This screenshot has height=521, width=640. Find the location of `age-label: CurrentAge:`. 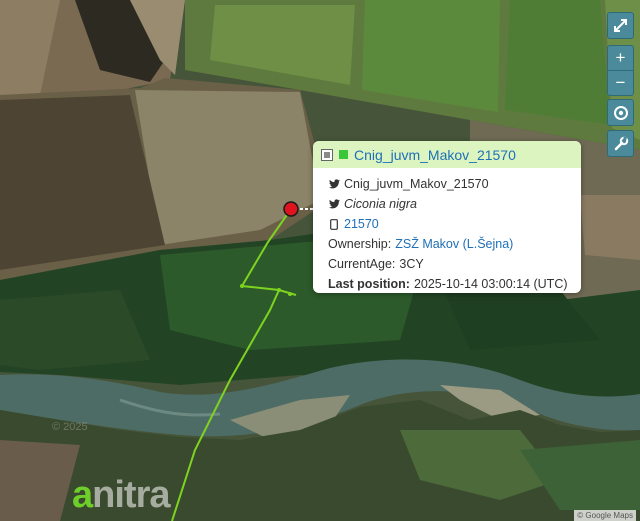

age-label: CurrentAge: is located at coordinates (362, 264).